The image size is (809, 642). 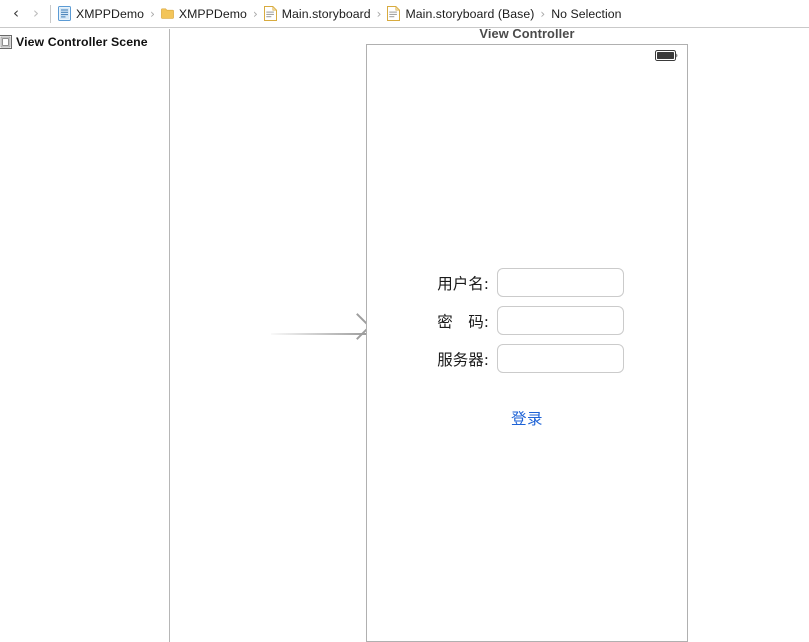 I want to click on breadcrumb-item-selection: No Selection, so click(x=586, y=13).